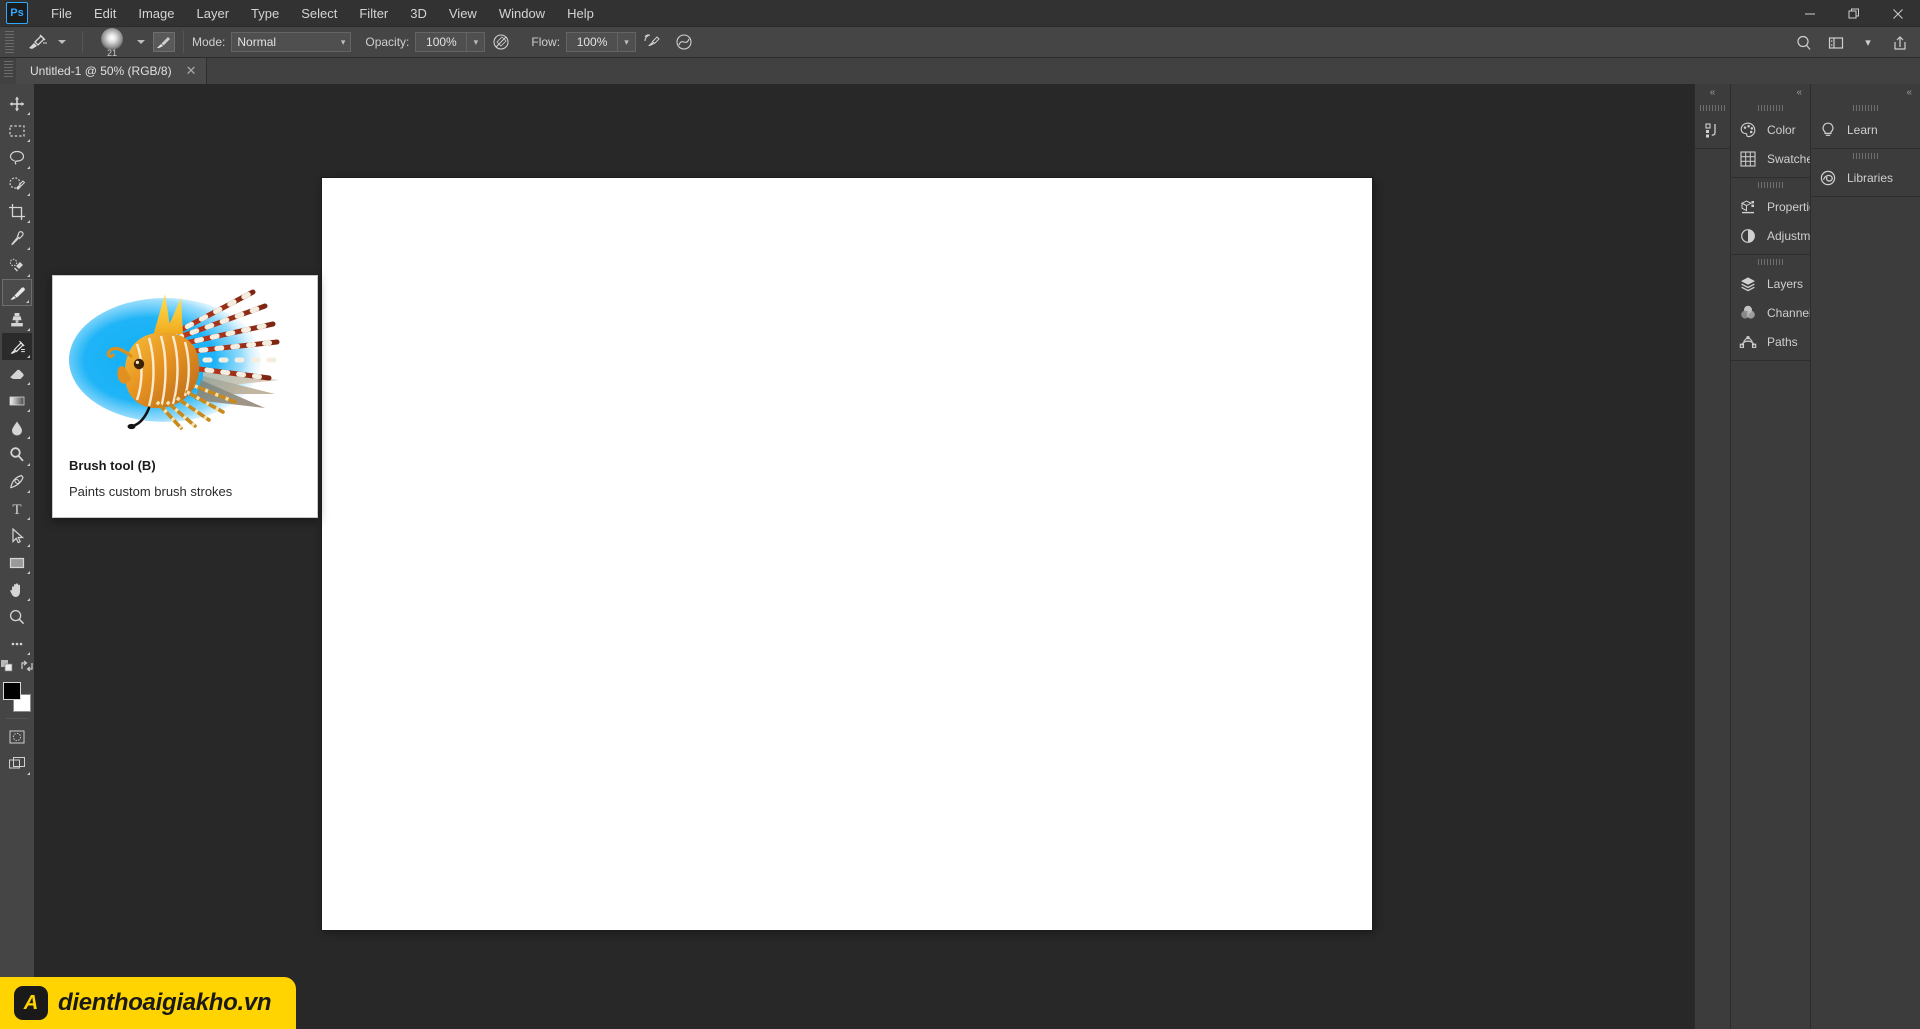 The image size is (1920, 1029). I want to click on menu-item-file: File, so click(61, 13).